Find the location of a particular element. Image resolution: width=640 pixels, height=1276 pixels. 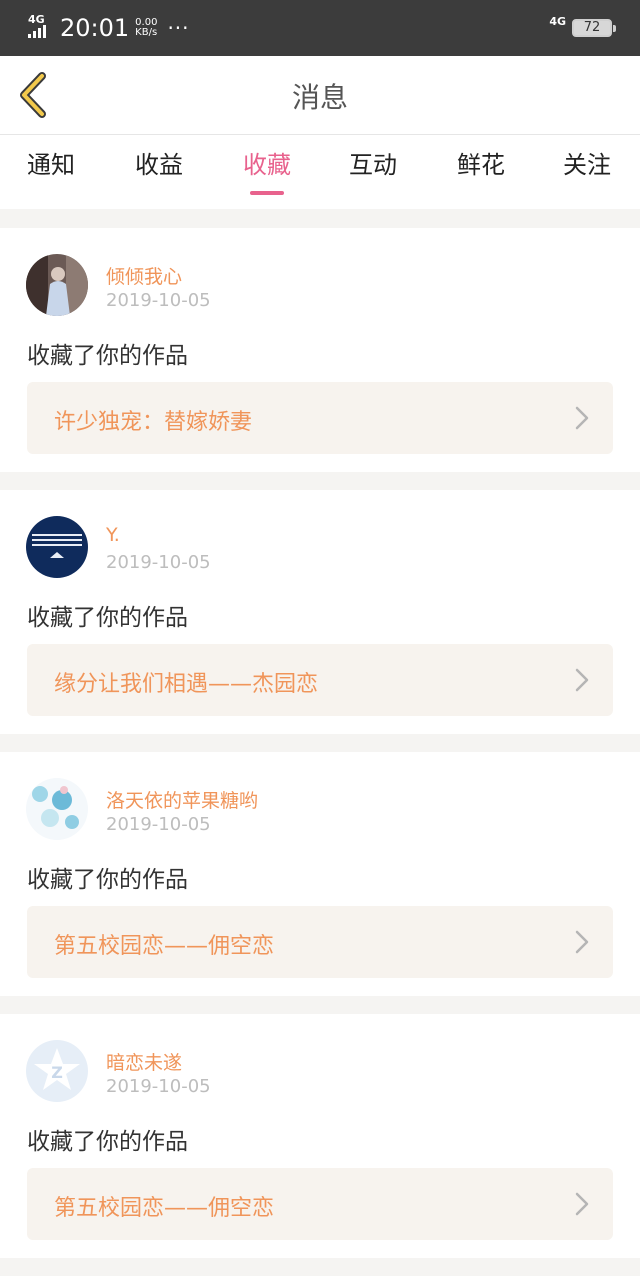

svg-text: Z is located at coordinates (57, 1072).